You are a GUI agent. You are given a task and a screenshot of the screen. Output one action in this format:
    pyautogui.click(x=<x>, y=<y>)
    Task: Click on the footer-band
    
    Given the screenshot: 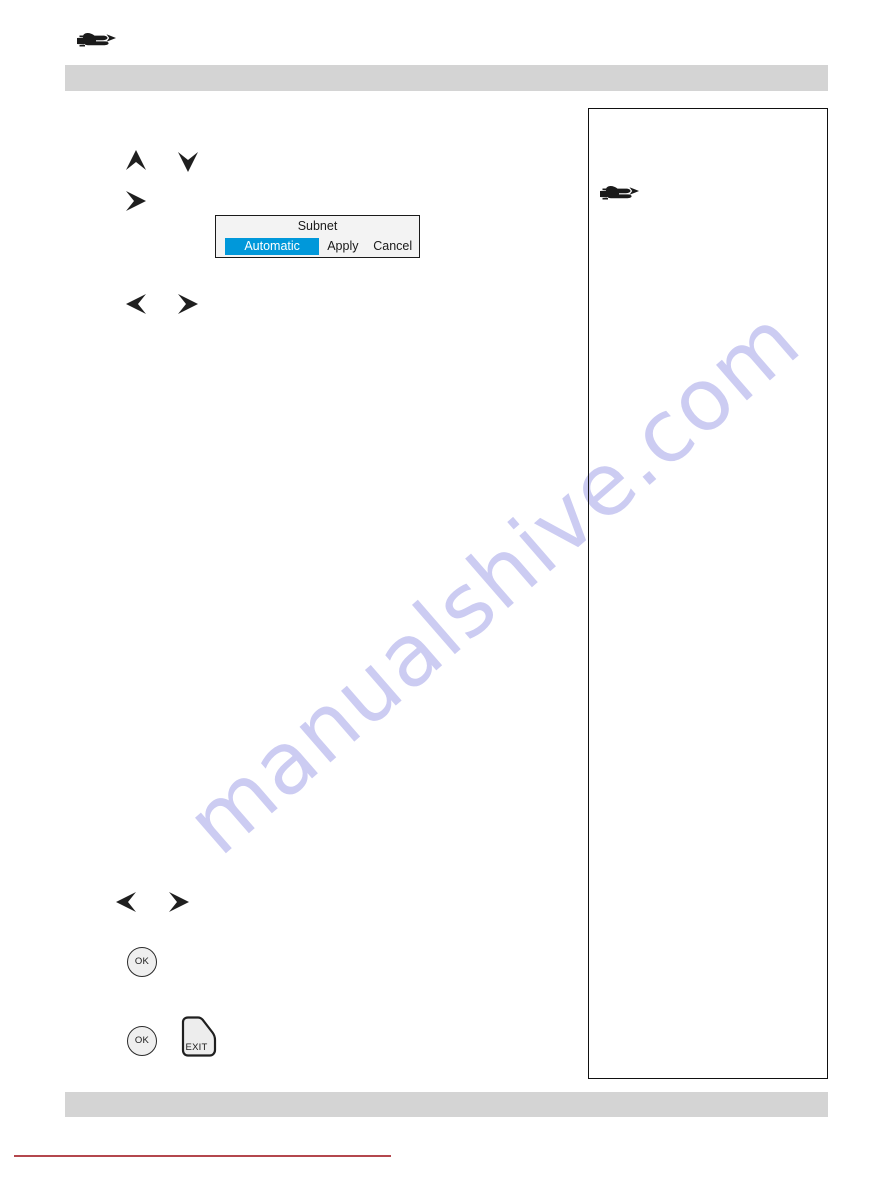 What is the action you would take?
    pyautogui.click(x=446, y=1104)
    